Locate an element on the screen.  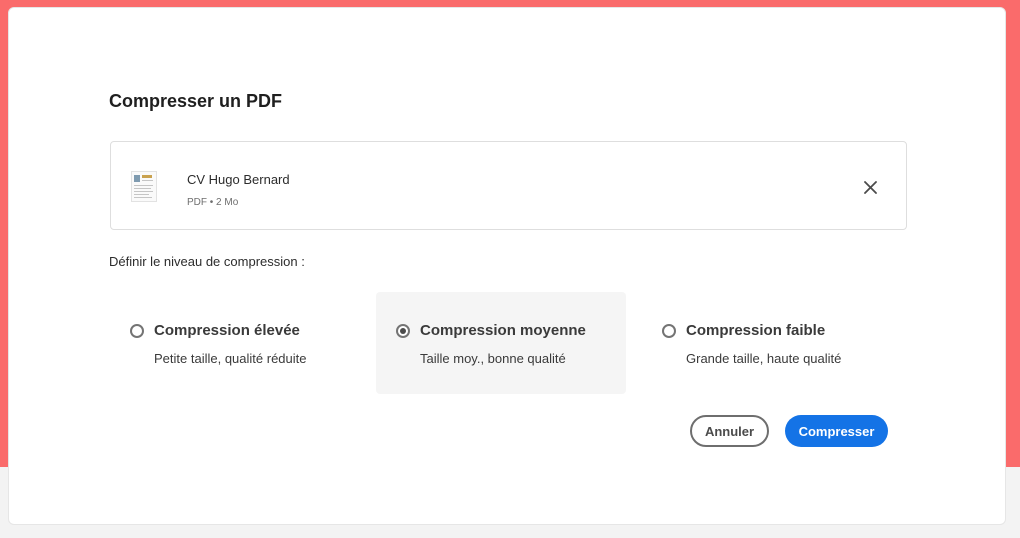
radio-low-compression is located at coordinates (669, 331).